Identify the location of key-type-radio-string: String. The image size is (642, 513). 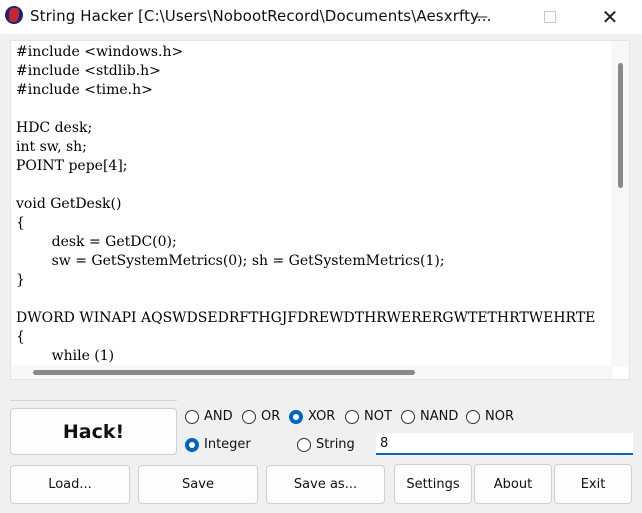
(326, 444).